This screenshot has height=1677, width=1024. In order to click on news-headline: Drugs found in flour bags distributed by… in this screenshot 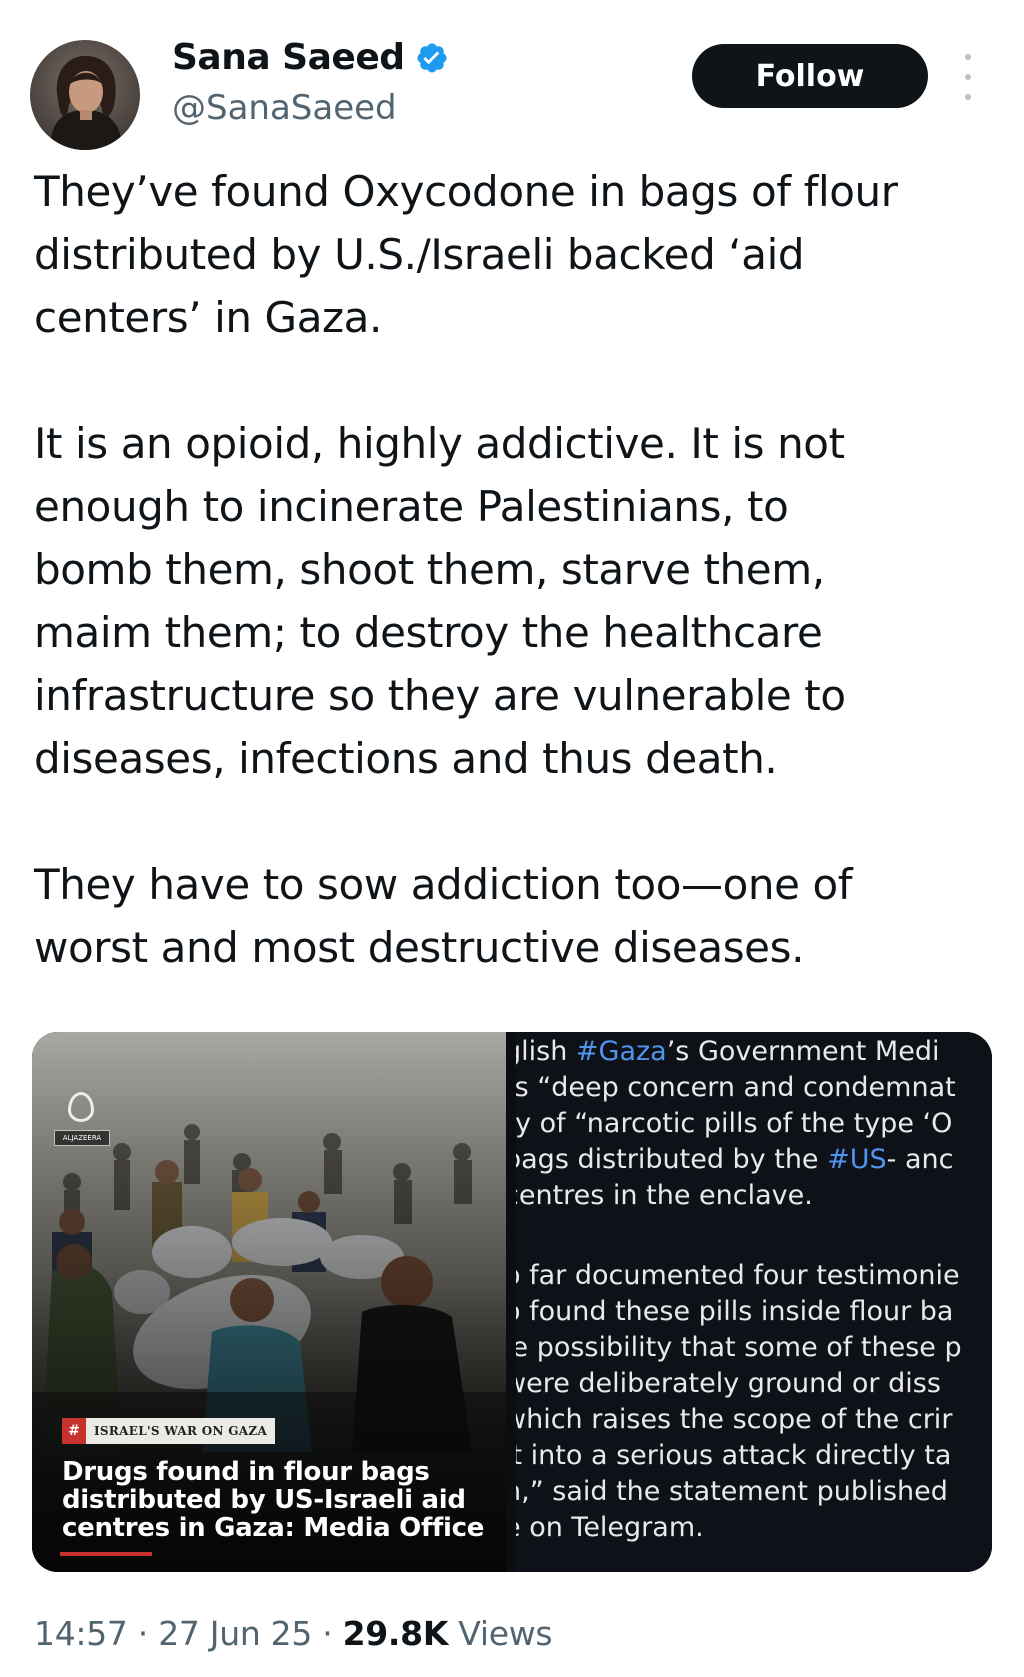, I will do `click(273, 1500)`.